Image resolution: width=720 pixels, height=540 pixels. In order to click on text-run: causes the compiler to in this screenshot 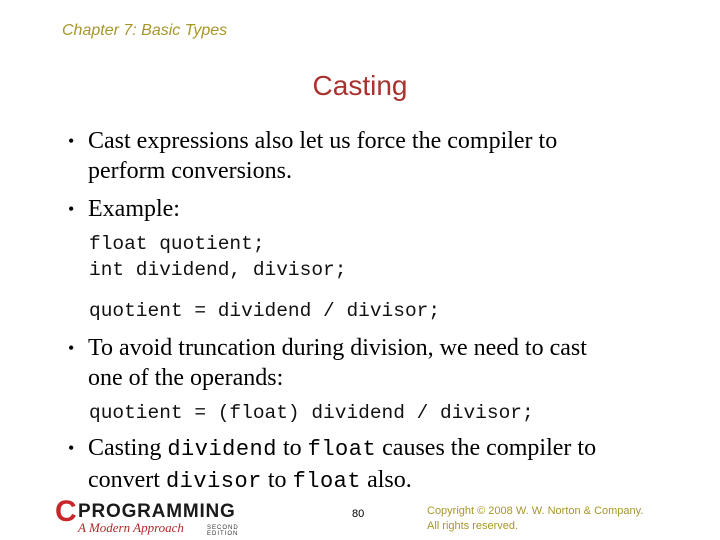, I will do `click(486, 448)`.